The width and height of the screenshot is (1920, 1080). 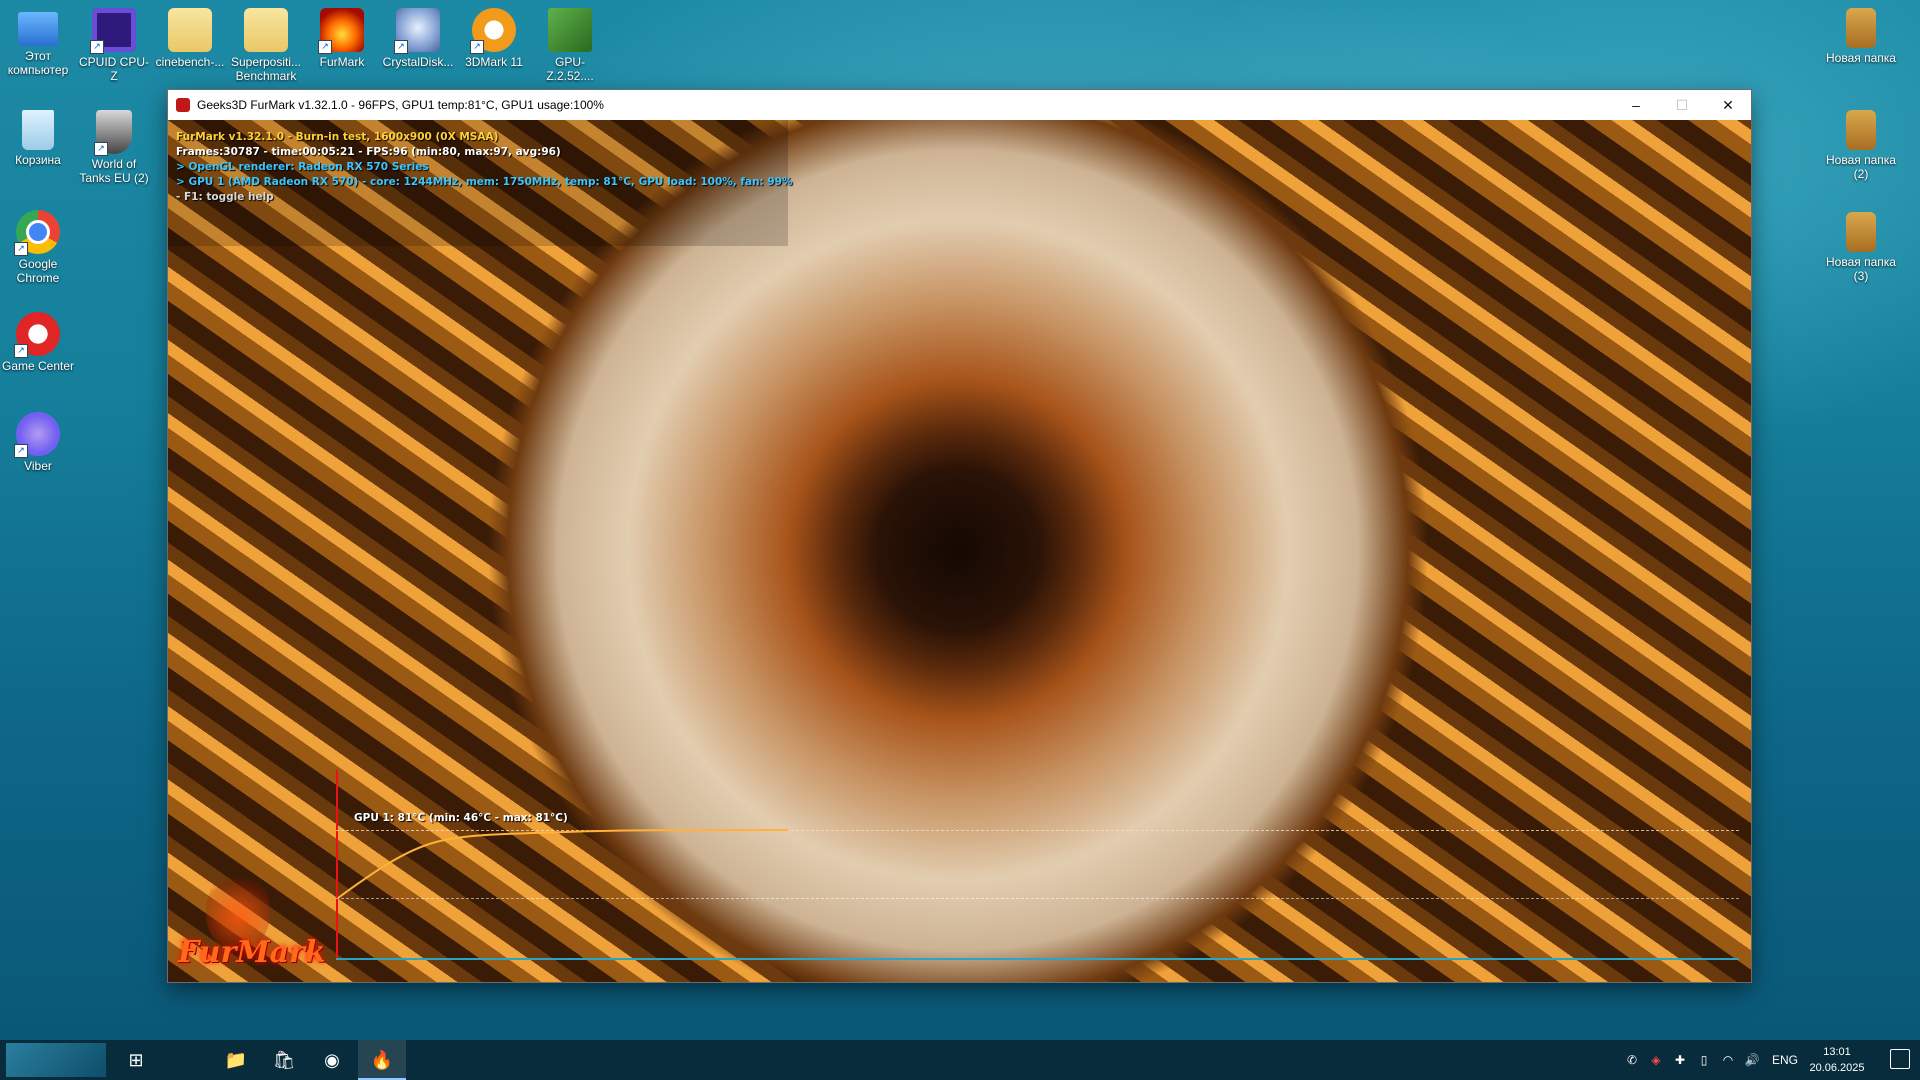 What do you see at coordinates (302, 167) in the screenshot?
I see `hud-line-renderer: > OpenGL renderer: Radeon RX 570 Series` at bounding box center [302, 167].